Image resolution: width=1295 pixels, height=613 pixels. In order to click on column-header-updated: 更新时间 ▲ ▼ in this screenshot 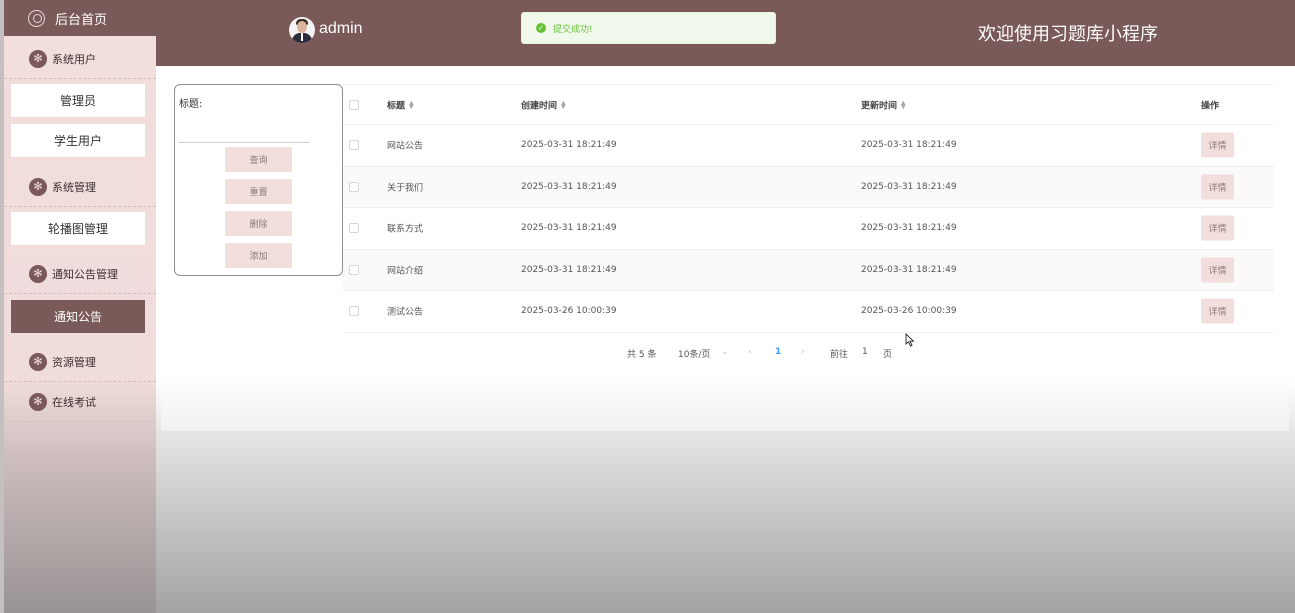, I will do `click(883, 104)`.